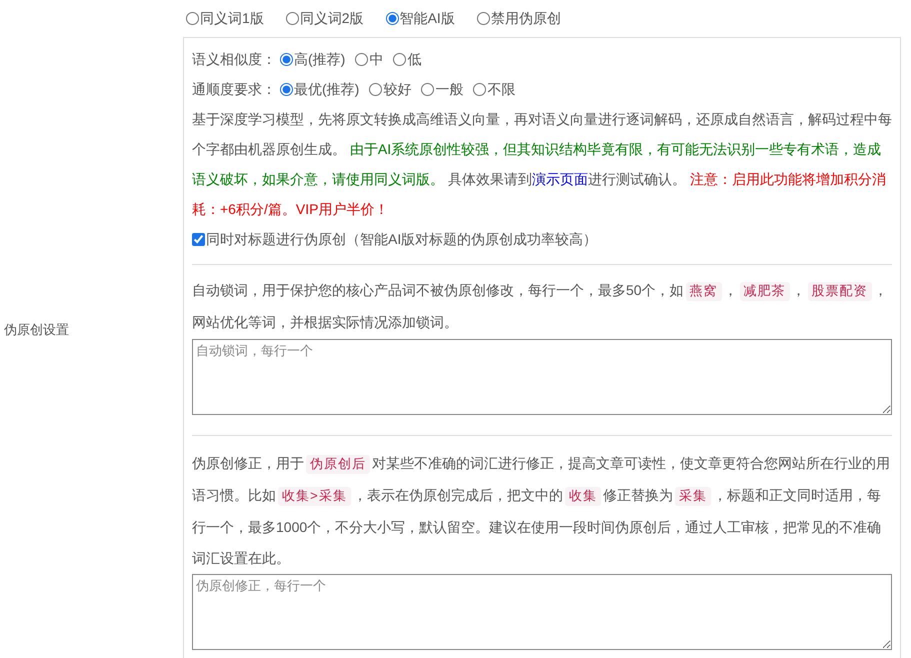  I want to click on ai-description: 基于深度学习模型，先将原文转换成高维语义向量，再对语义向量进行逐词解码，还原成自然语言，解码过程中每个字都由机器原创生成。 由于AI系统原创性较强，但其知识结构毕竟有限，有可能无法识别一些专有术语，造成语义破坏，如果介意，请使用同义词版。 具体效果请到演示页面进行测试确认。 注意：启用此功能将增加积分消耗：+6积分/篇。VIP用户半价！, so click(542, 164).